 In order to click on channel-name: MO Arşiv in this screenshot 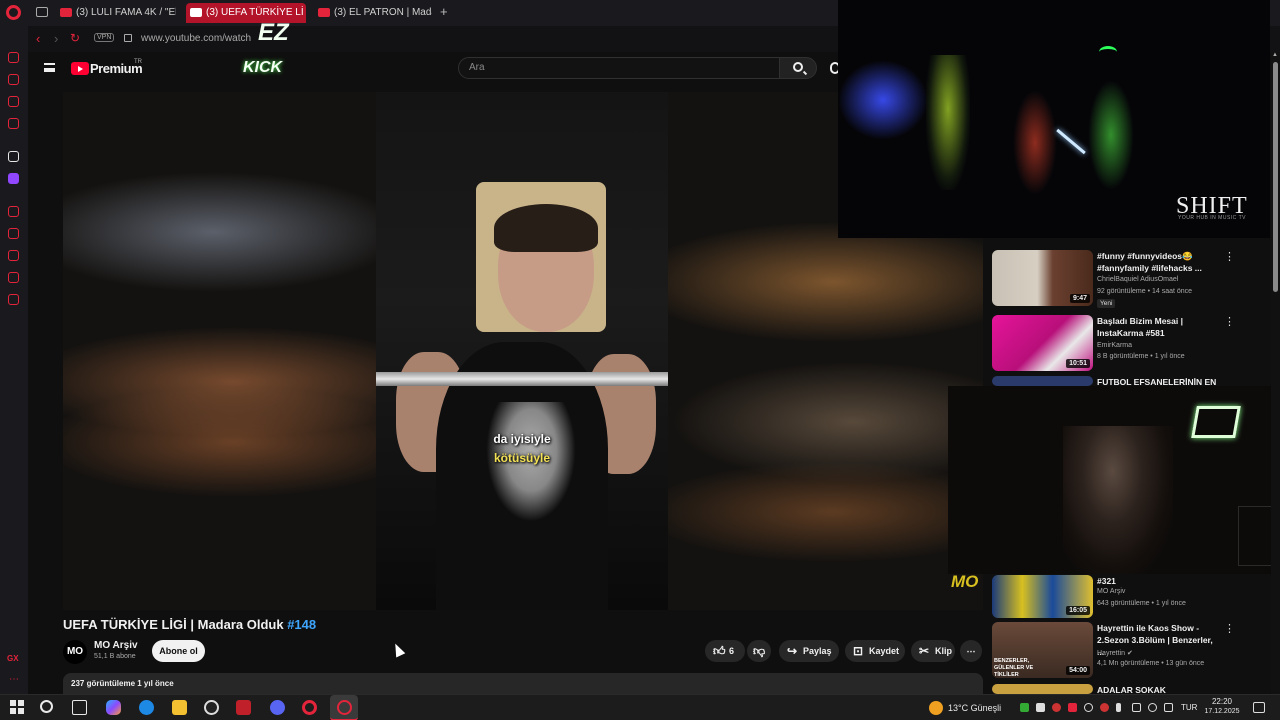, I will do `click(116, 645)`.